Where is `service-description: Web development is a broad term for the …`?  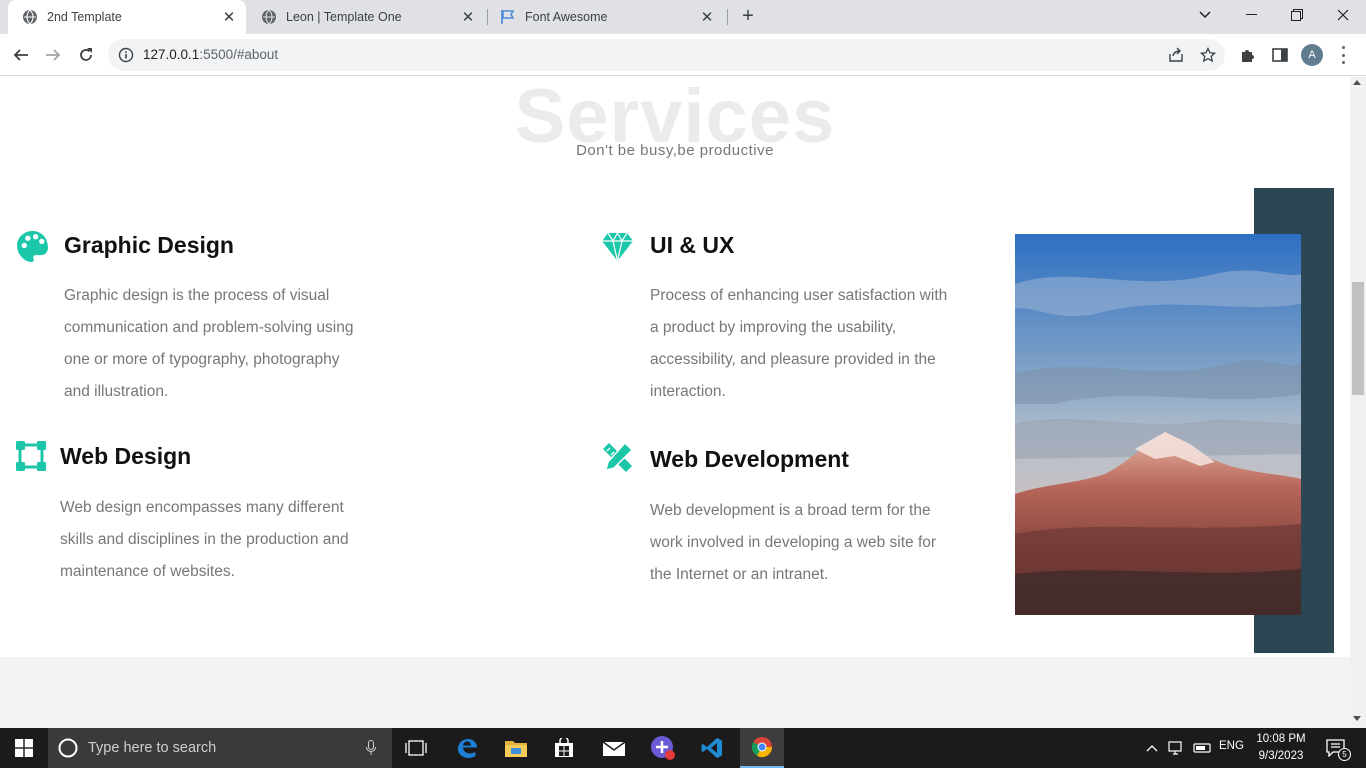 service-description: Web development is a broad term for the … is located at coordinates (793, 542).